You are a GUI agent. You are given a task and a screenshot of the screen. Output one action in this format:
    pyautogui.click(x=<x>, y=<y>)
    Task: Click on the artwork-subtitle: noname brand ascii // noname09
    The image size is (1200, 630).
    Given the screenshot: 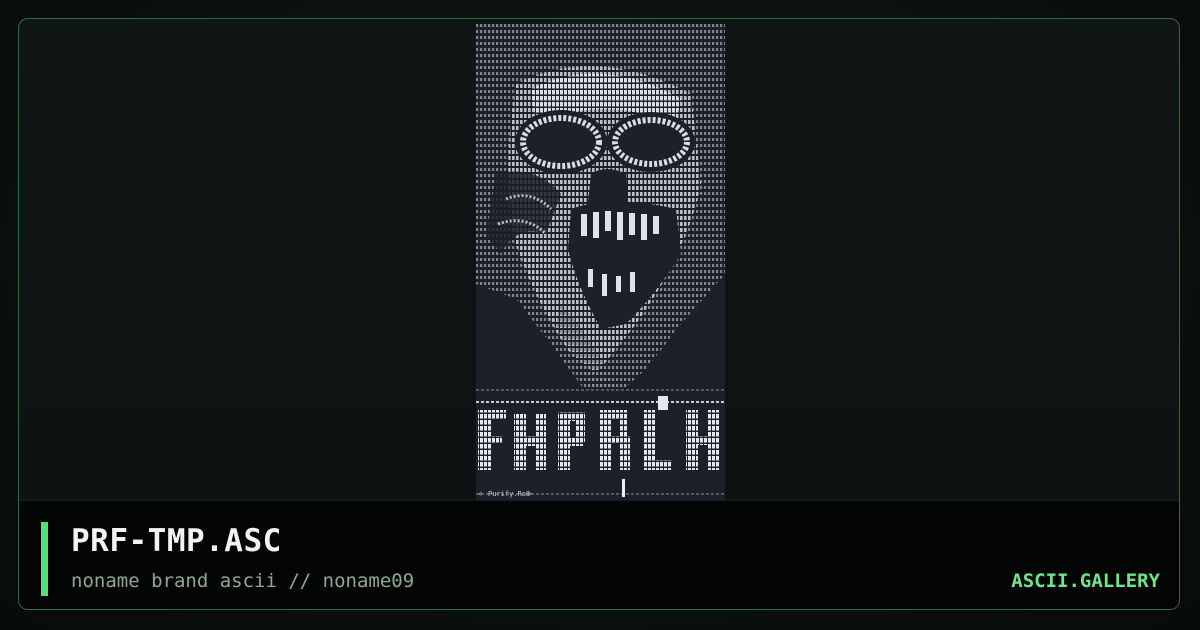 What is the action you would take?
    pyautogui.click(x=243, y=581)
    